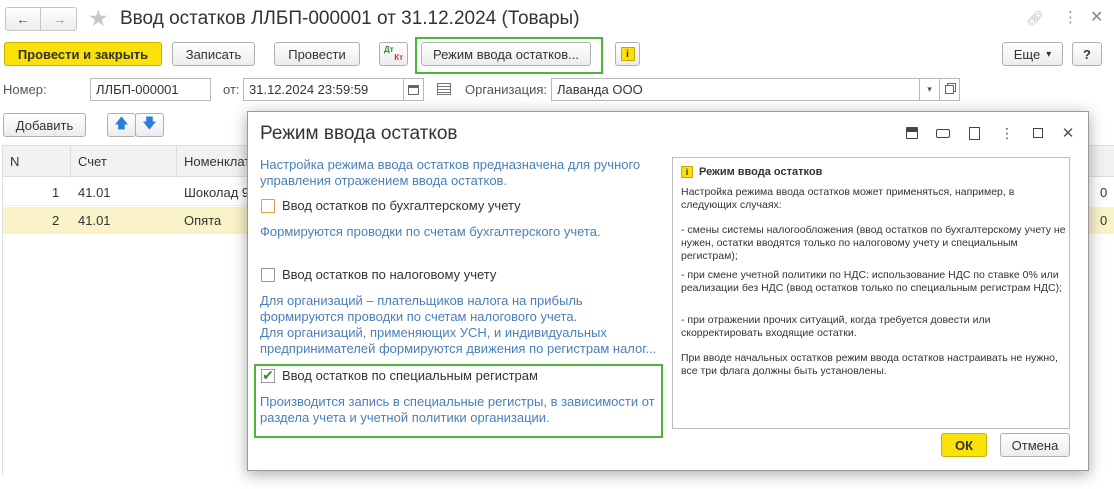  I want to click on maximize-icon, so click(1038, 133).